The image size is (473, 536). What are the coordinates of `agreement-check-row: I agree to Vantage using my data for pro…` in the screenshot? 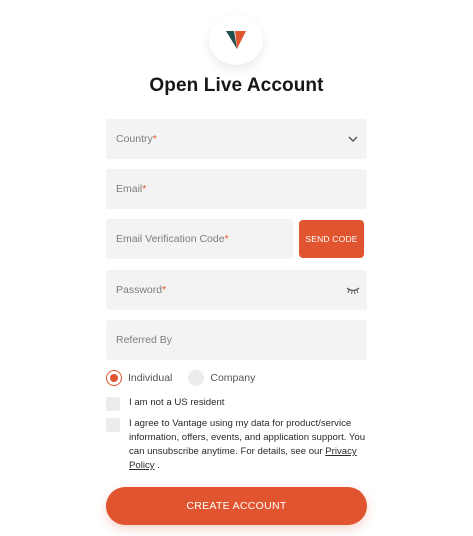 It's located at (237, 445).